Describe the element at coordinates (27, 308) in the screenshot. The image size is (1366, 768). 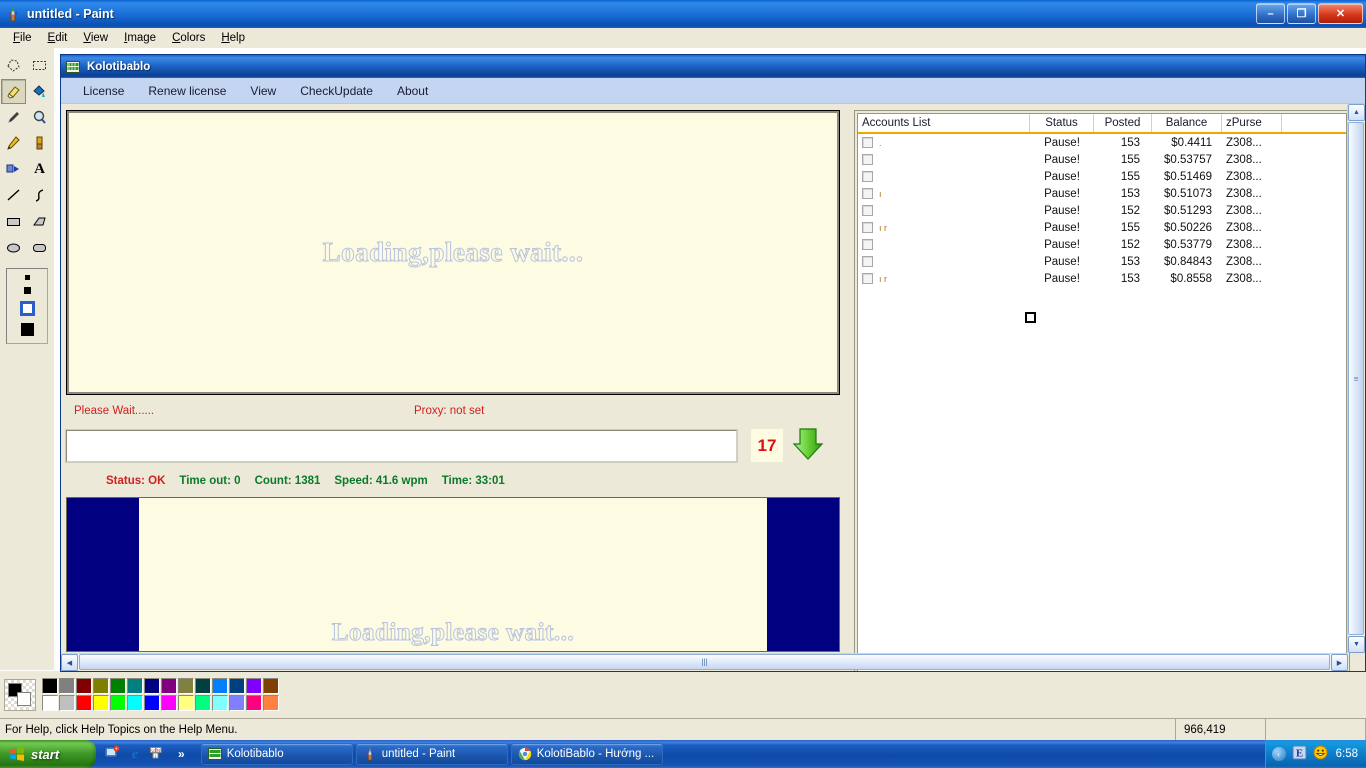
I see `eraser-size-option-3-selected` at that location.